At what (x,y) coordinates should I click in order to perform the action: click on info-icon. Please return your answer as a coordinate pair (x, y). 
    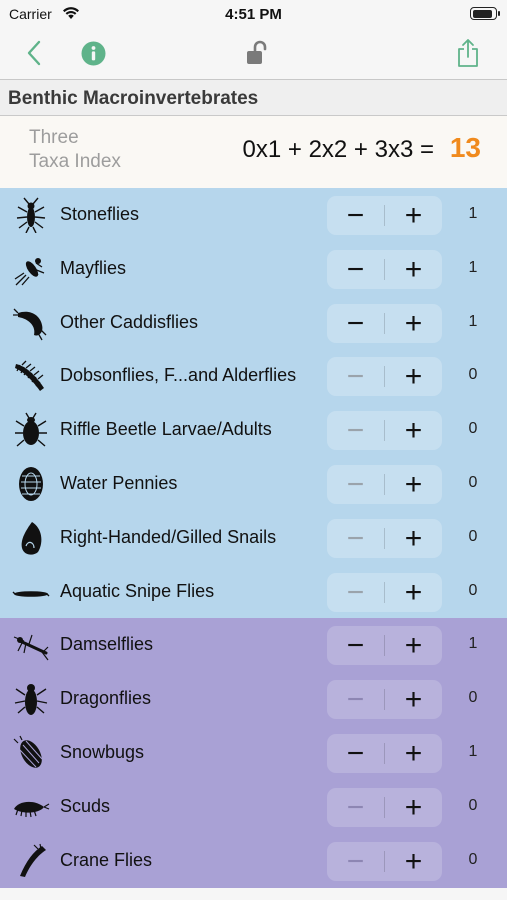
    Looking at the image, I should click on (93, 53).